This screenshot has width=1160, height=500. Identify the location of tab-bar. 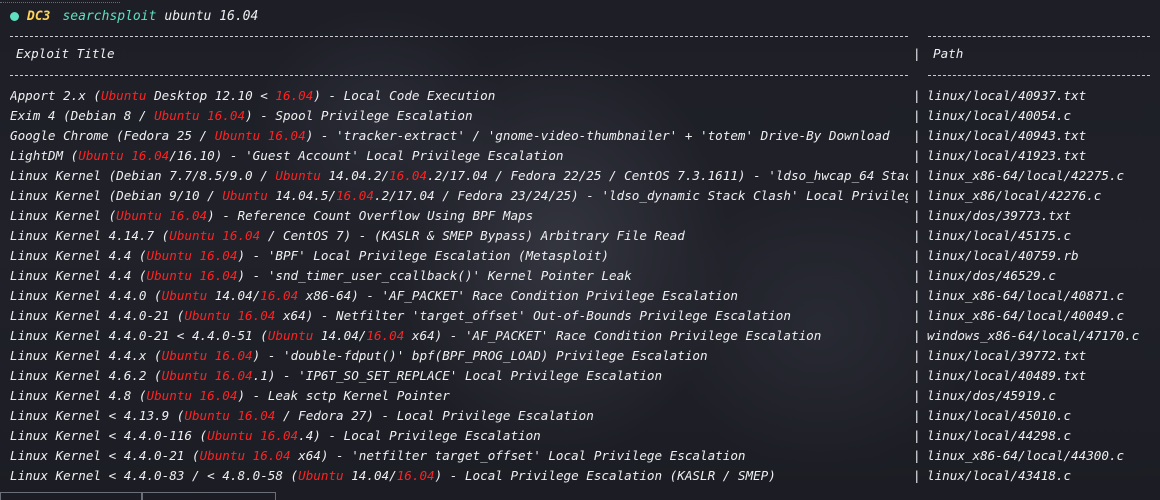
(580, 496).